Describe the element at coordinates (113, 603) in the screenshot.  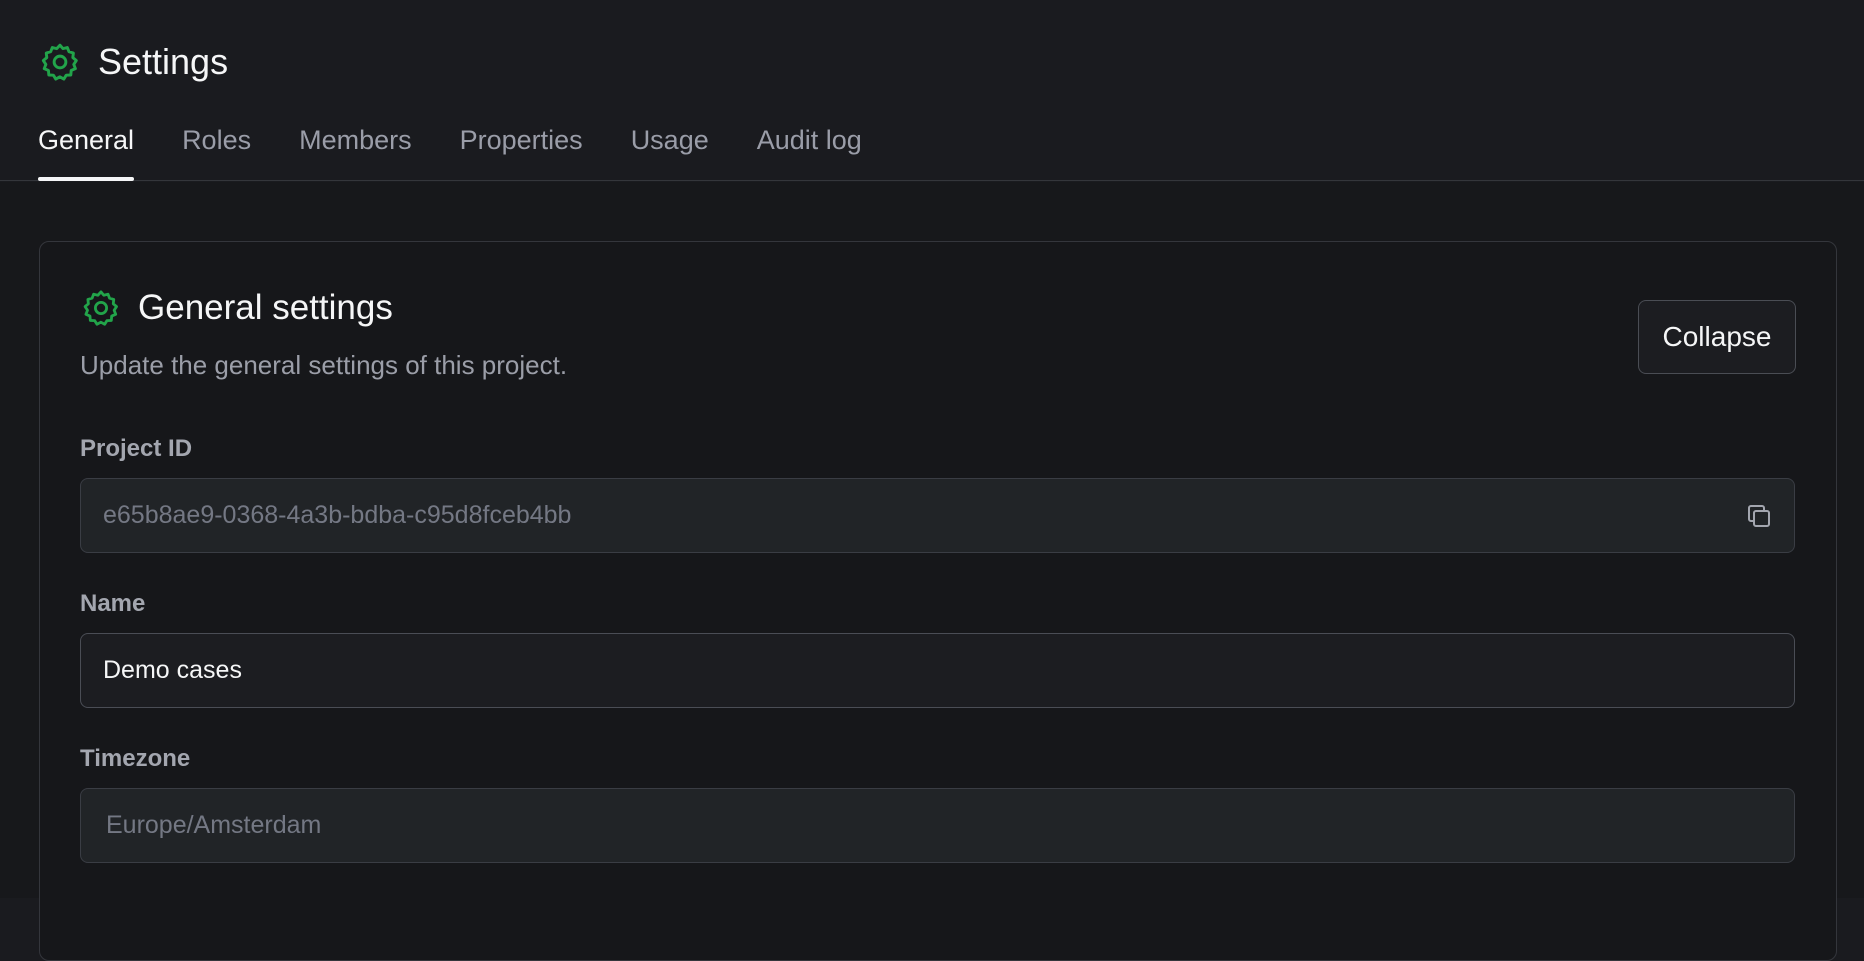
I see `name-label: Name` at that location.